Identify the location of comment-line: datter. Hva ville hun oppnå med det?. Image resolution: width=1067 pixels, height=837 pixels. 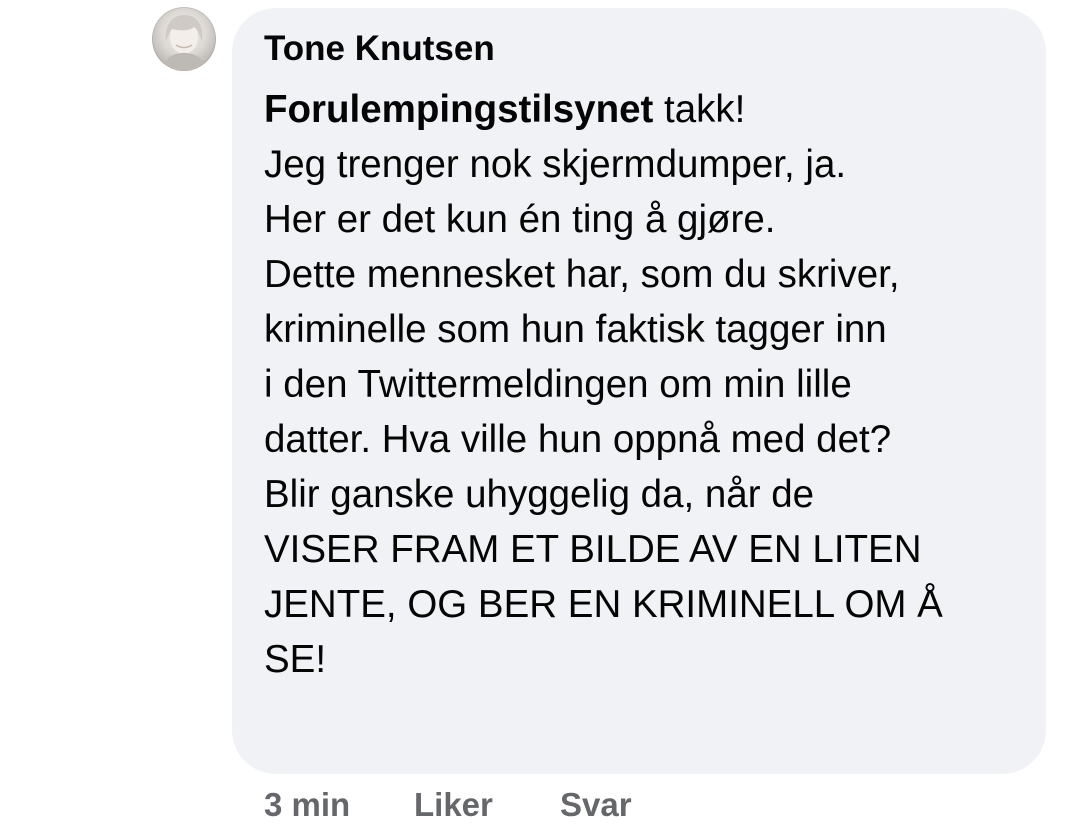
(578, 439).